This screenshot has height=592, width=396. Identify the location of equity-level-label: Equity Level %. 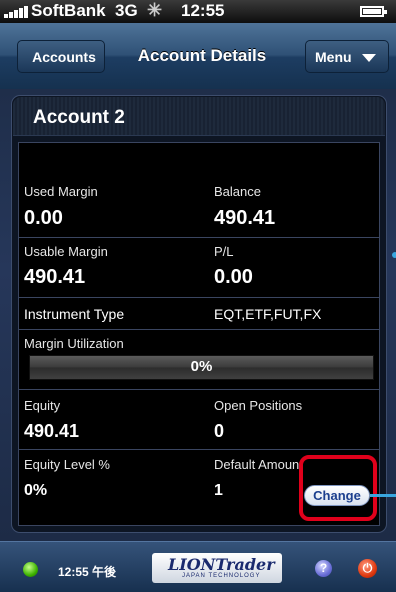
(67, 464).